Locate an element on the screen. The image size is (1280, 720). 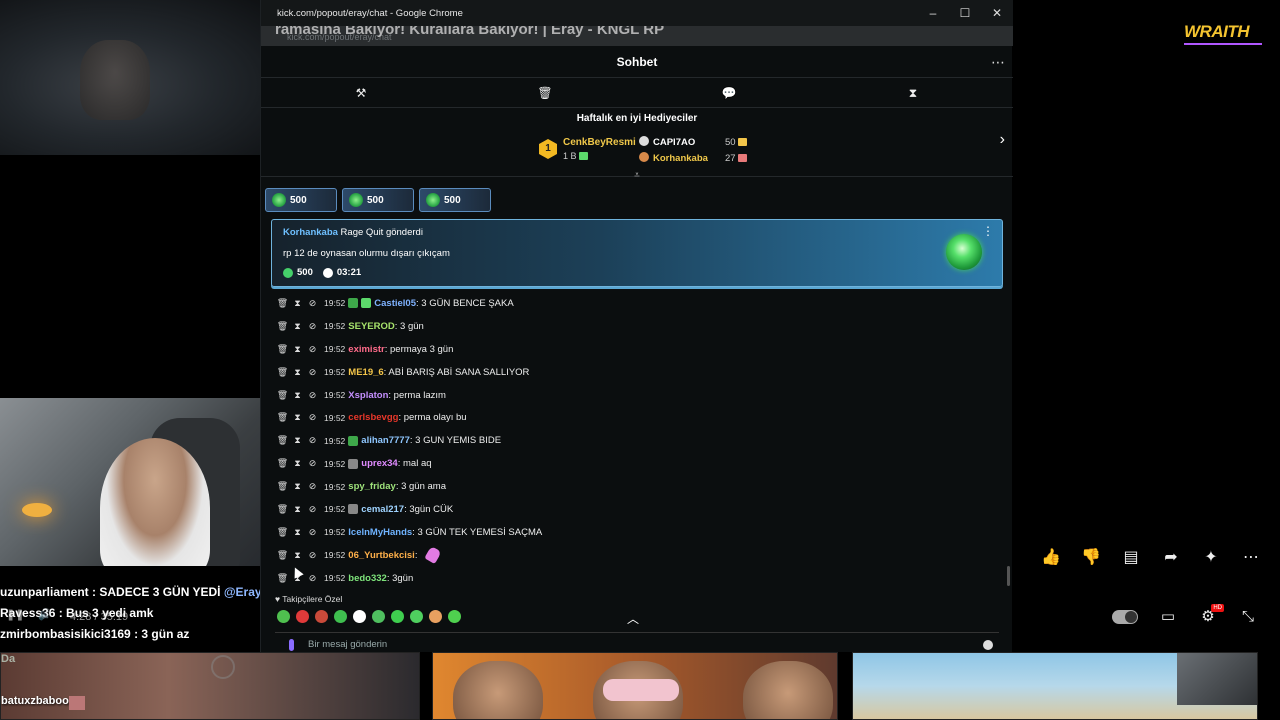
more-icon: ⋯ is located at coordinates (1251, 558).